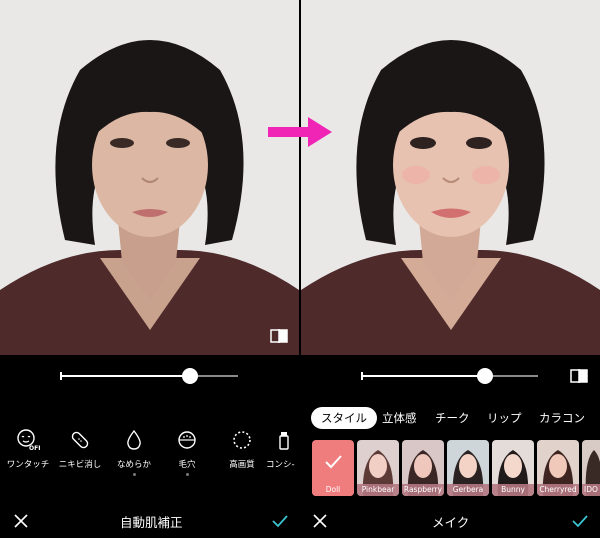 The image size is (600, 538). Describe the element at coordinates (423, 490) in the screenshot. I see `style-name: Raspberry` at that location.